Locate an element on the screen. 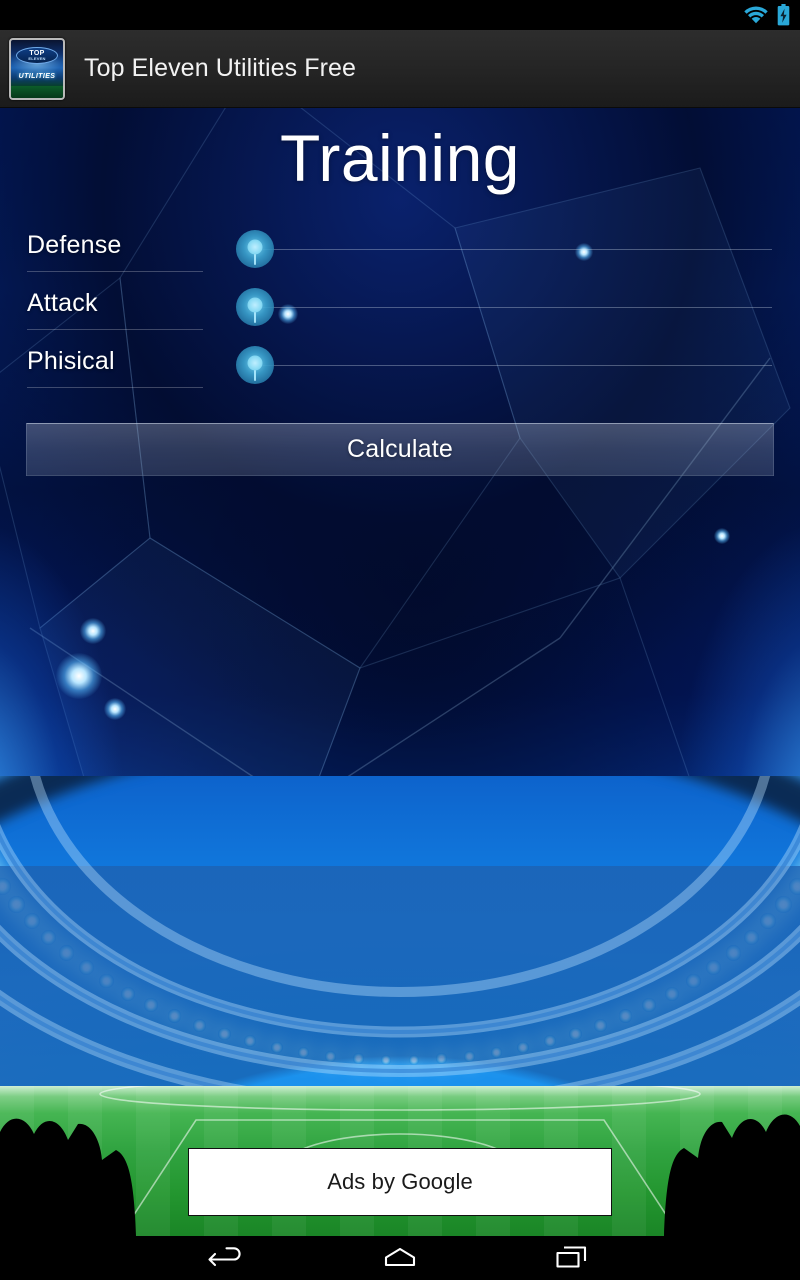 Image resolution: width=800 pixels, height=1280 pixels. battery-charging-icon is located at coordinates (783, 15).